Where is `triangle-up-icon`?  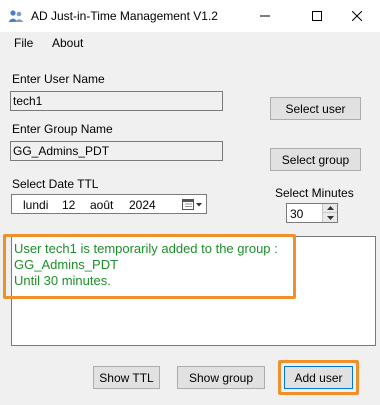 triangle-up-icon is located at coordinates (330, 208).